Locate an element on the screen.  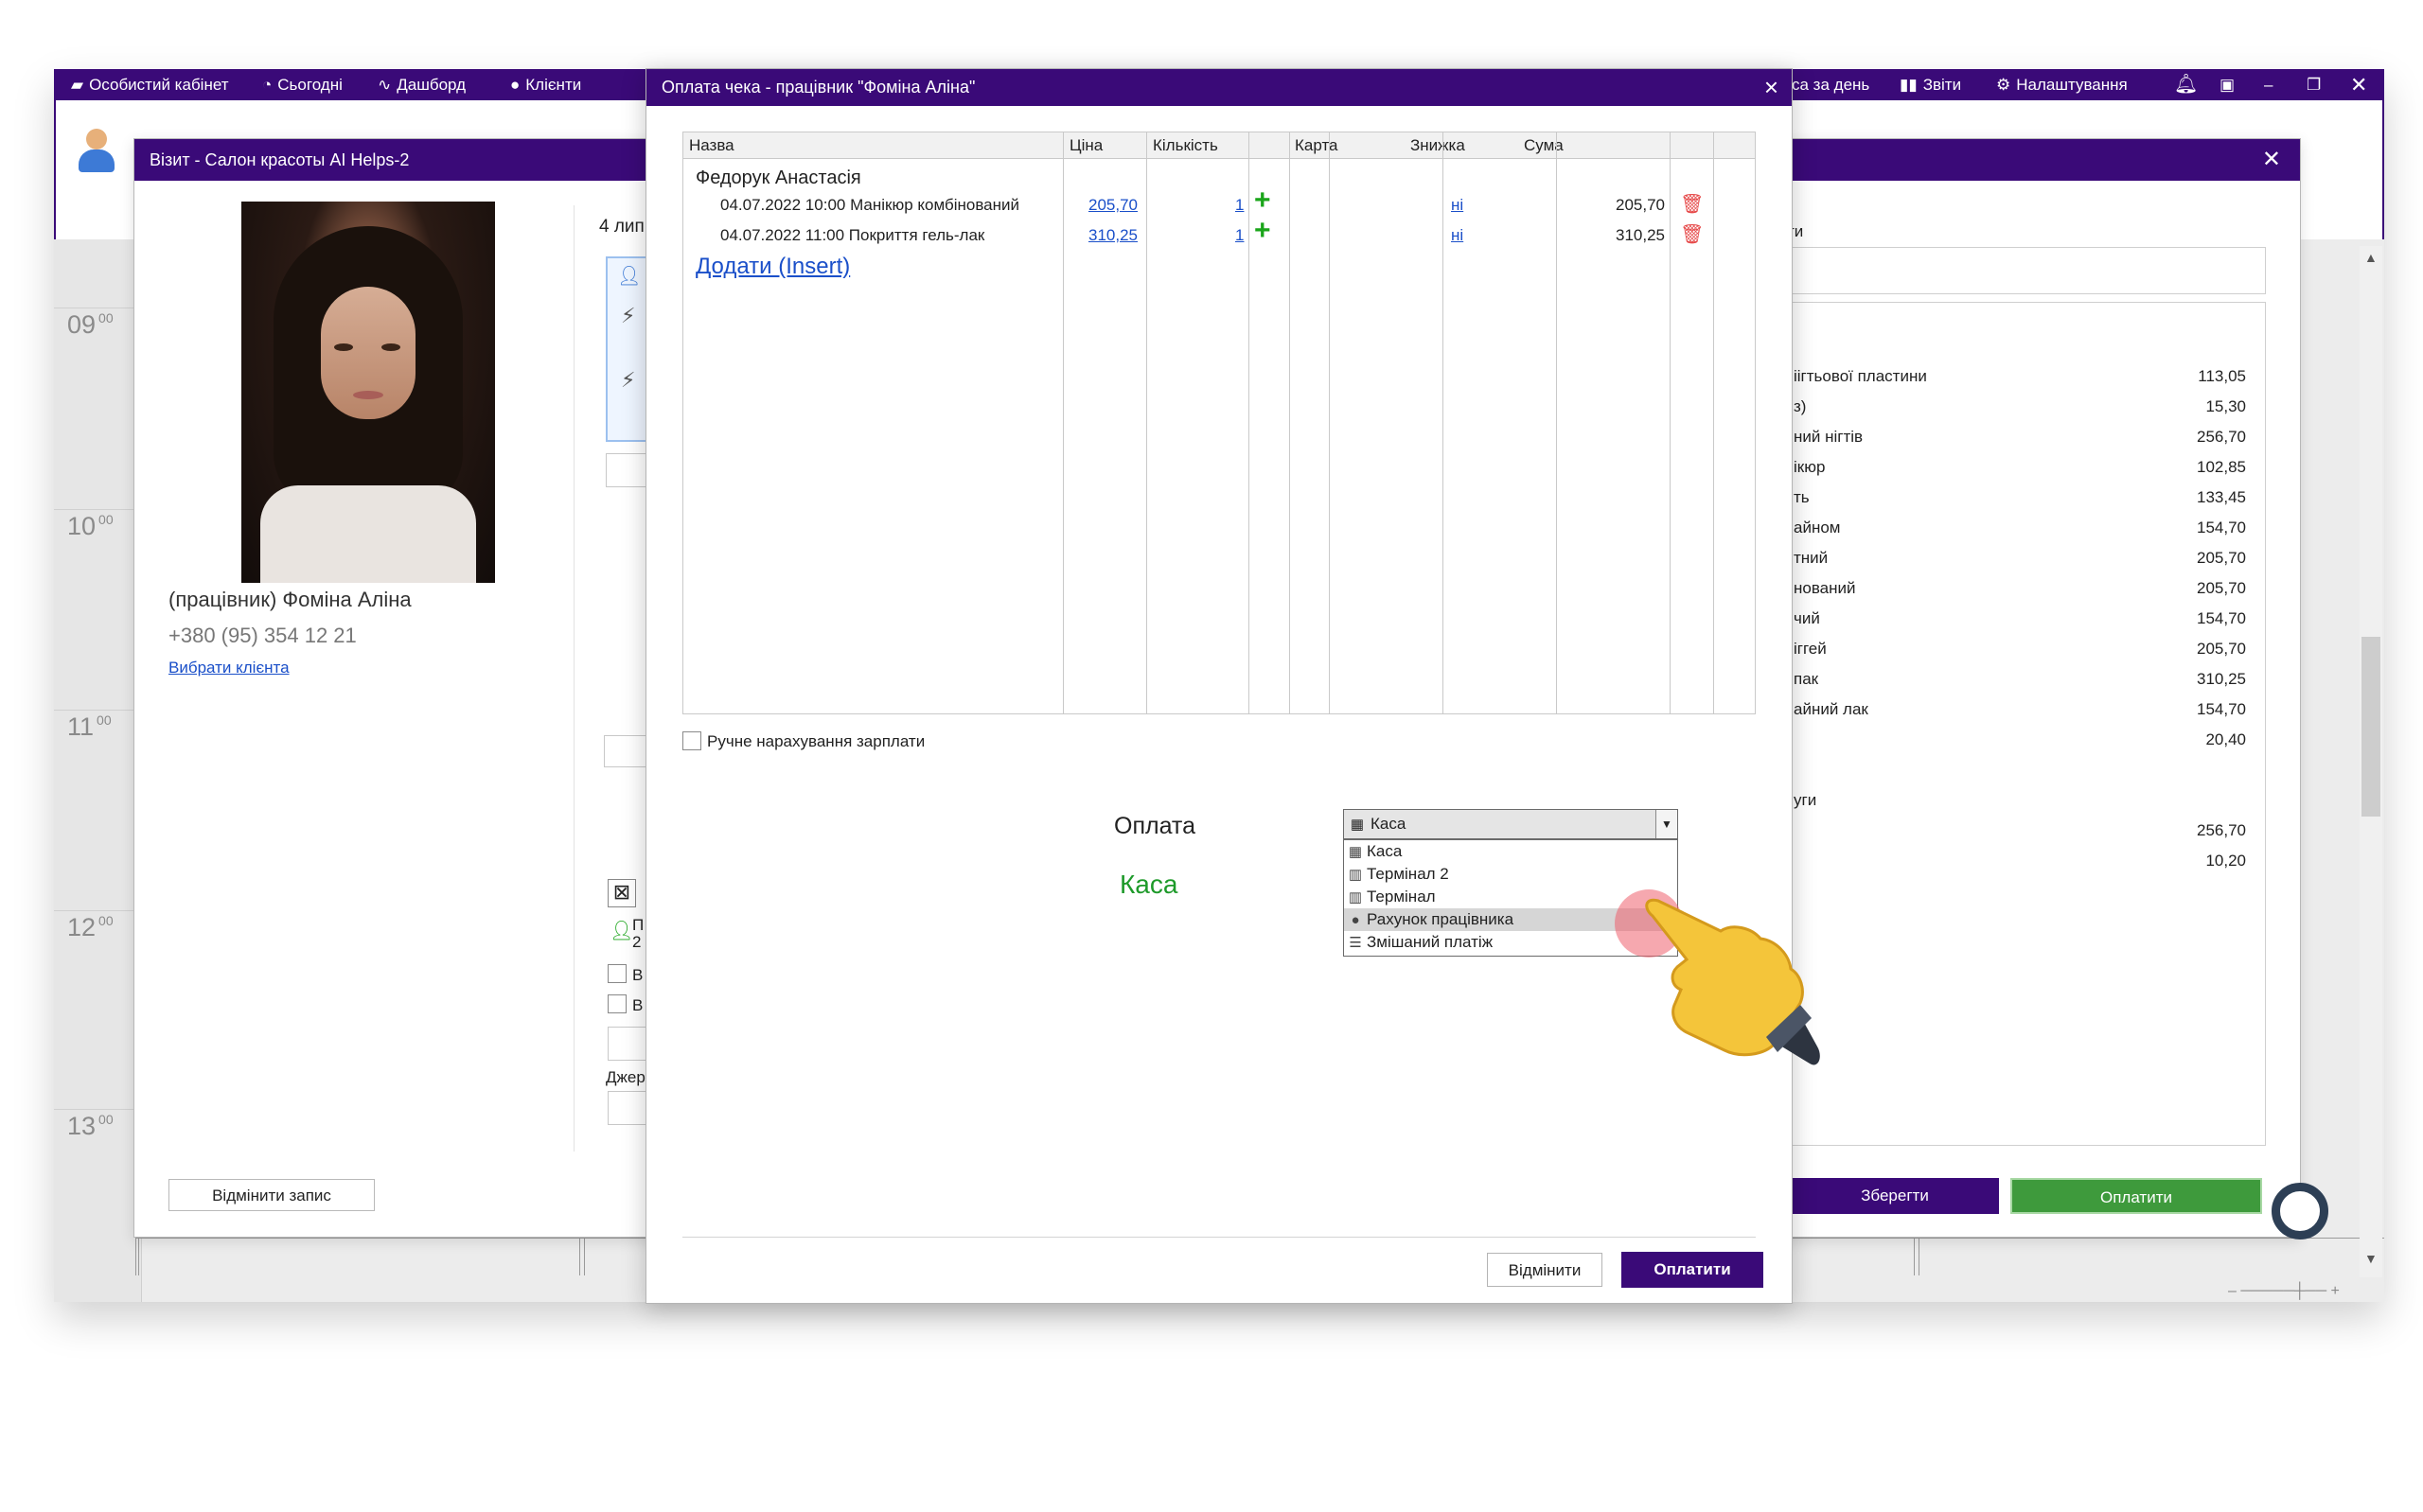
row-1-sum: 205,70 is located at coordinates (1640, 205).